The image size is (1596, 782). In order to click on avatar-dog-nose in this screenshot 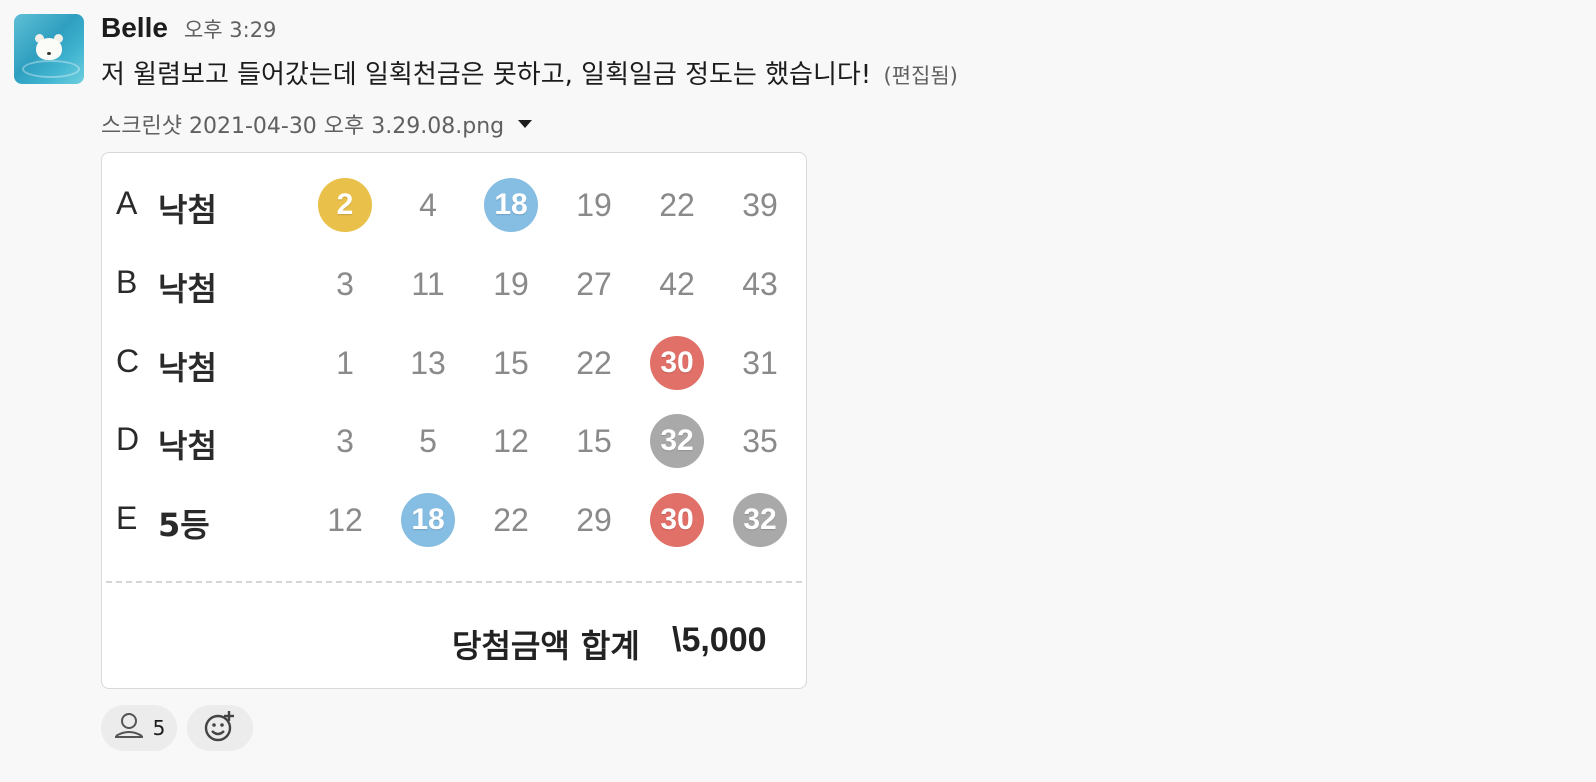, I will do `click(49, 53)`.